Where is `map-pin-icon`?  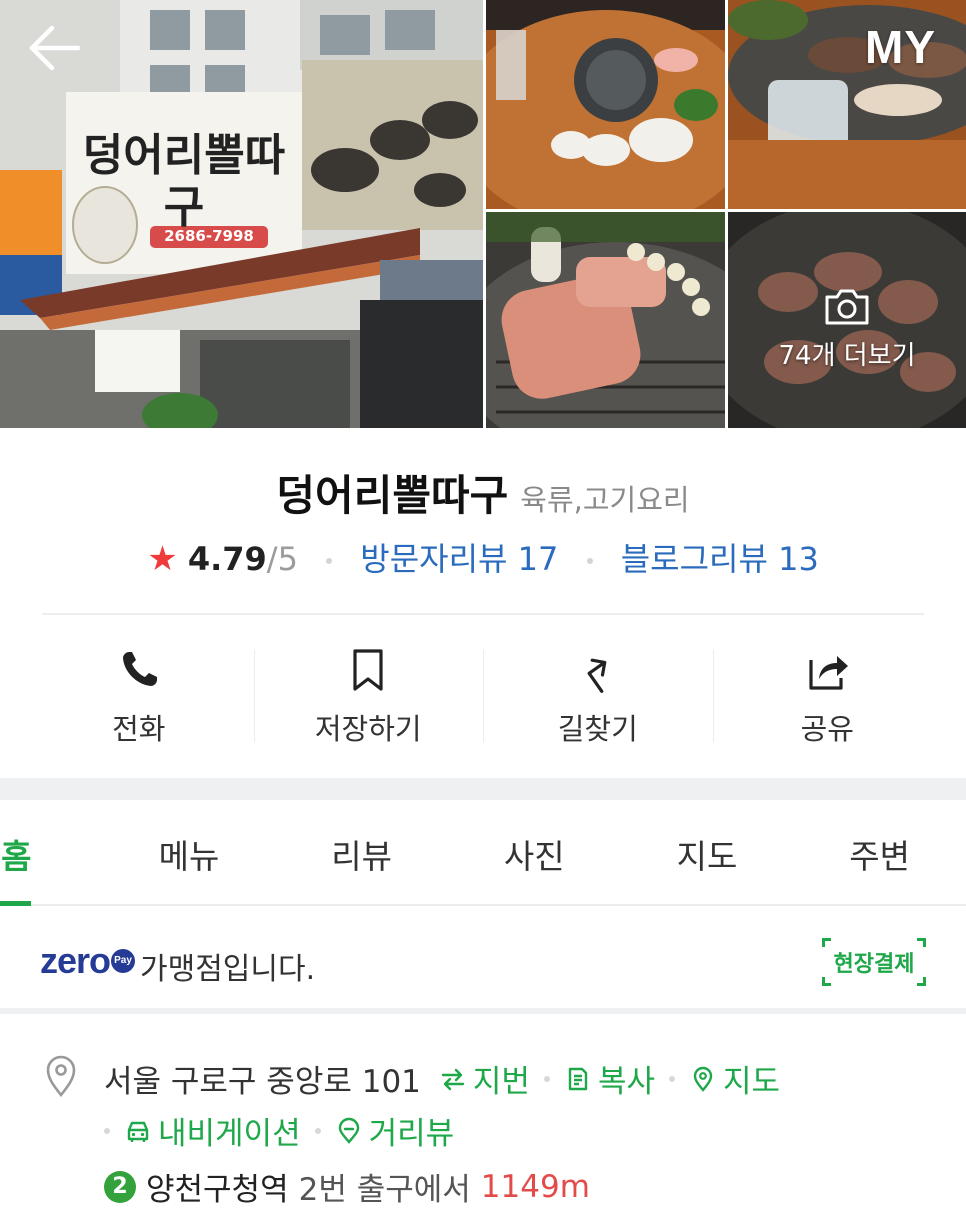
map-pin-icon is located at coordinates (703, 1079).